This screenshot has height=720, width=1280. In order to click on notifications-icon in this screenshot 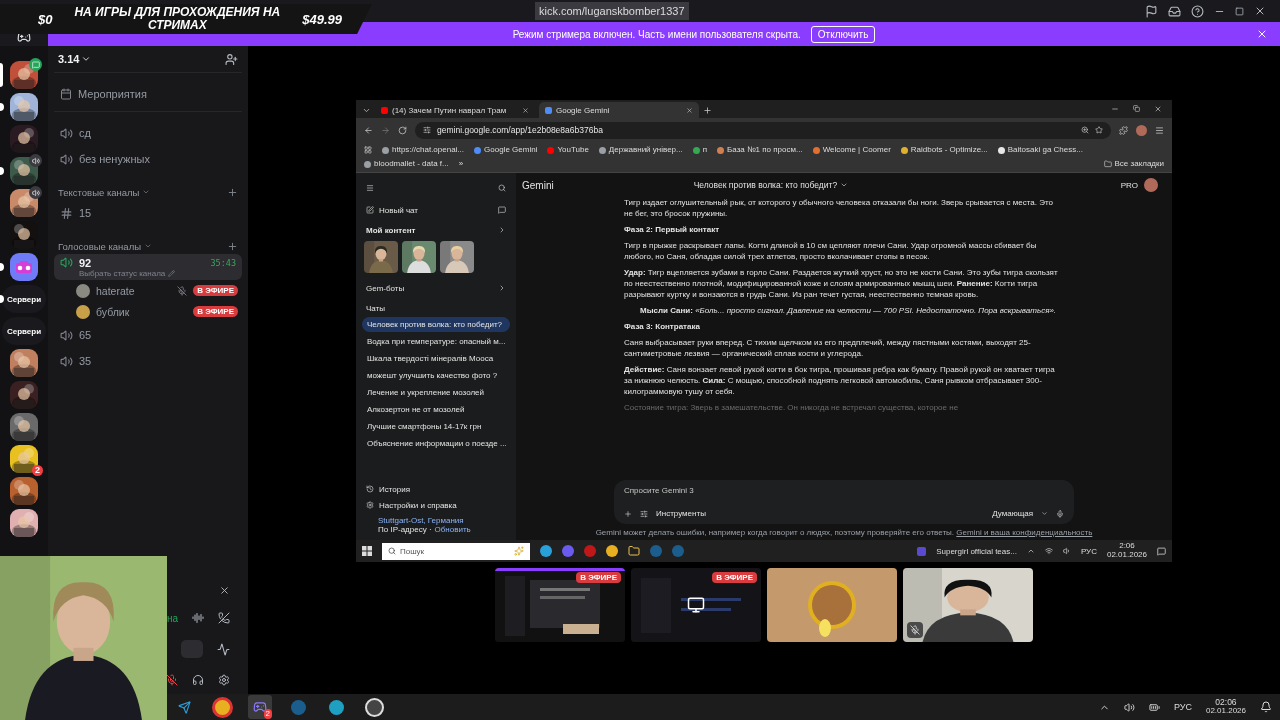, I will do `click(1266, 707)`.